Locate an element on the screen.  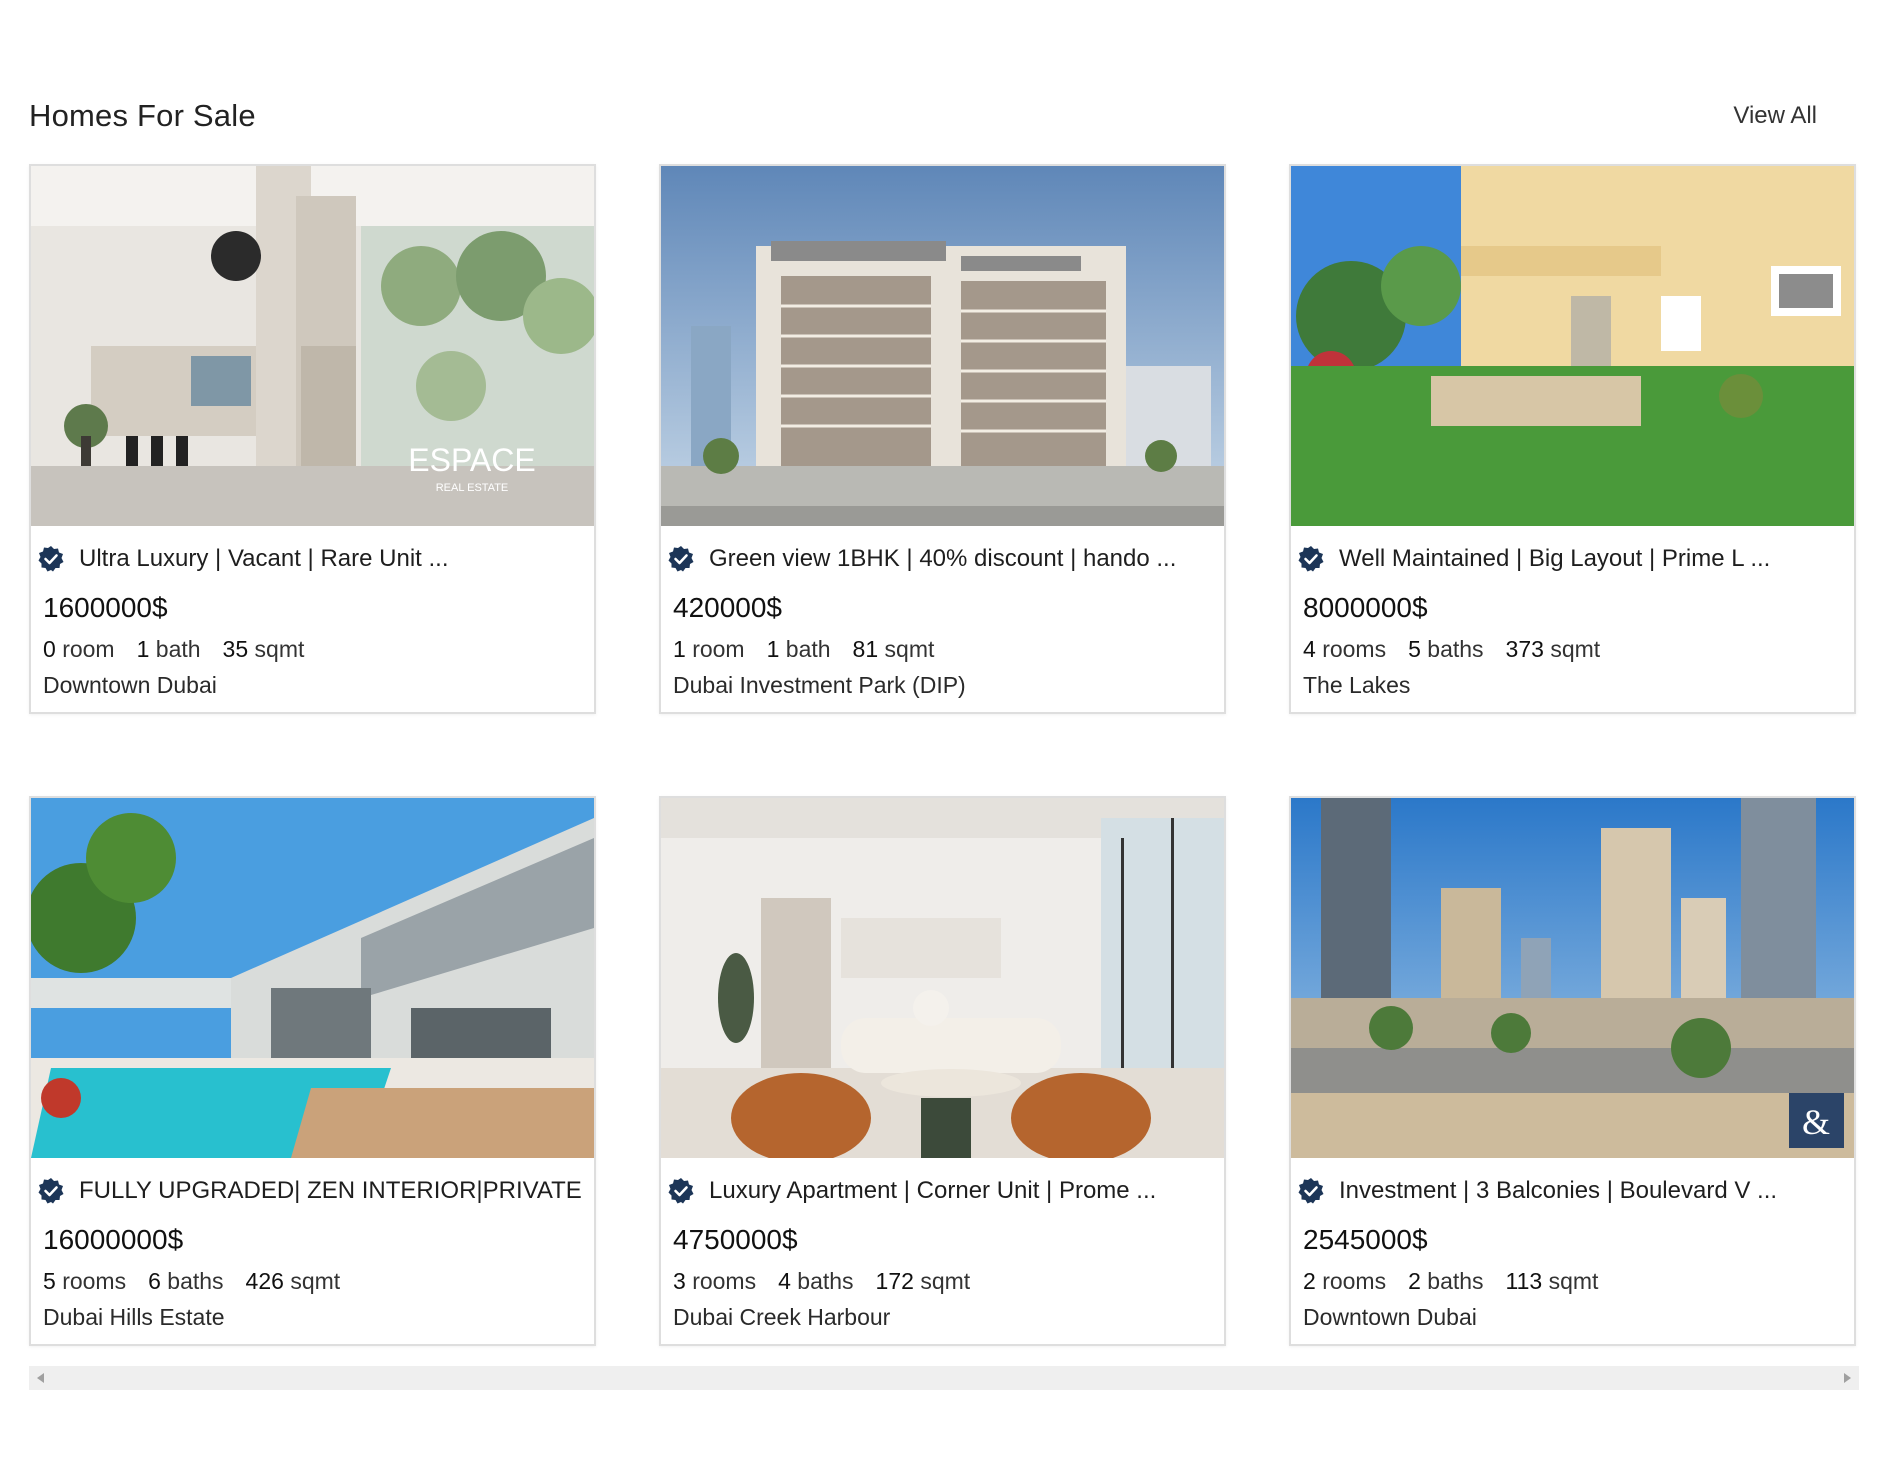
baths-count: 6 is located at coordinates (154, 1281).